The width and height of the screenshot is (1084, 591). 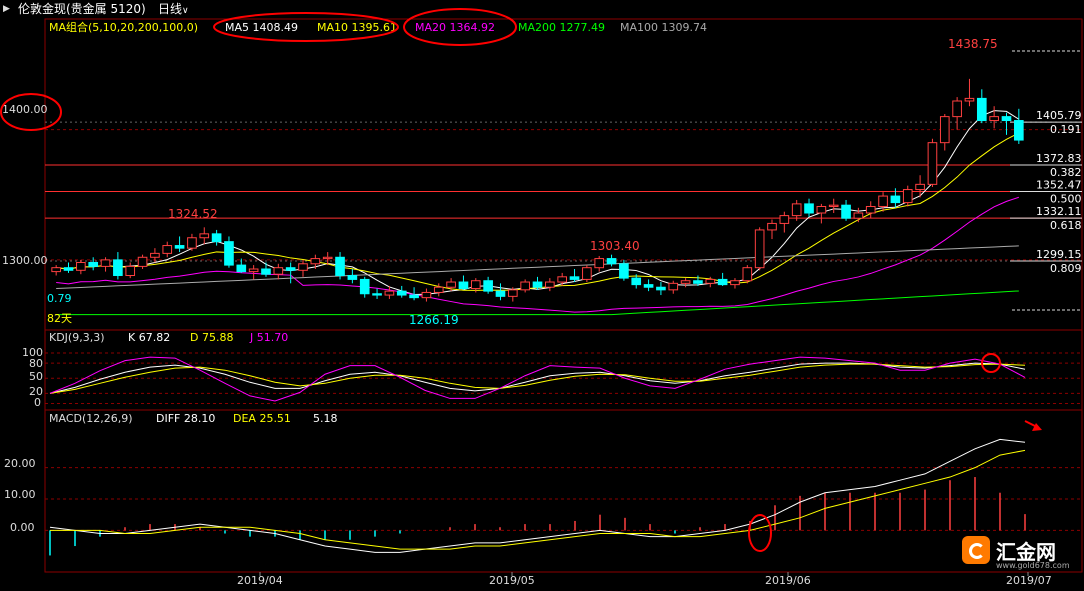 I want to click on fib-price-label: 1372.83, so click(x=1059, y=158).